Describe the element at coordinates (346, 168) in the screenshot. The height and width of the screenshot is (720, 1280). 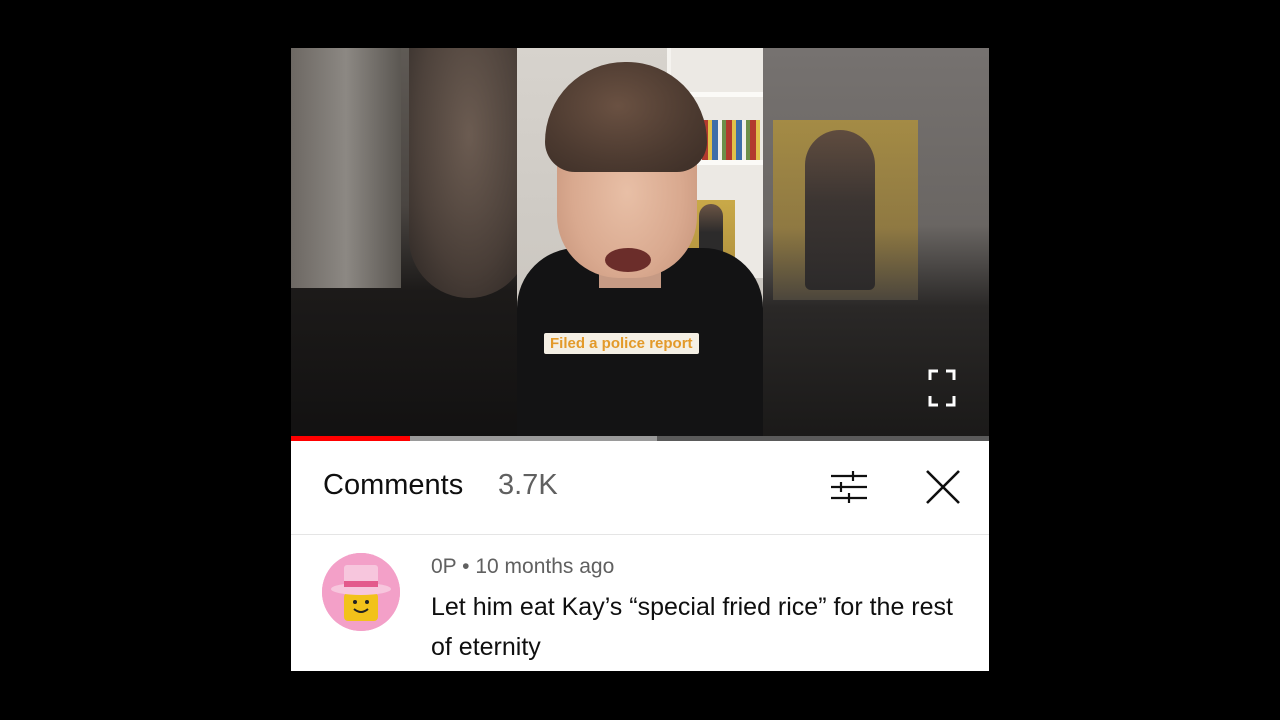
I see `curtain` at that location.